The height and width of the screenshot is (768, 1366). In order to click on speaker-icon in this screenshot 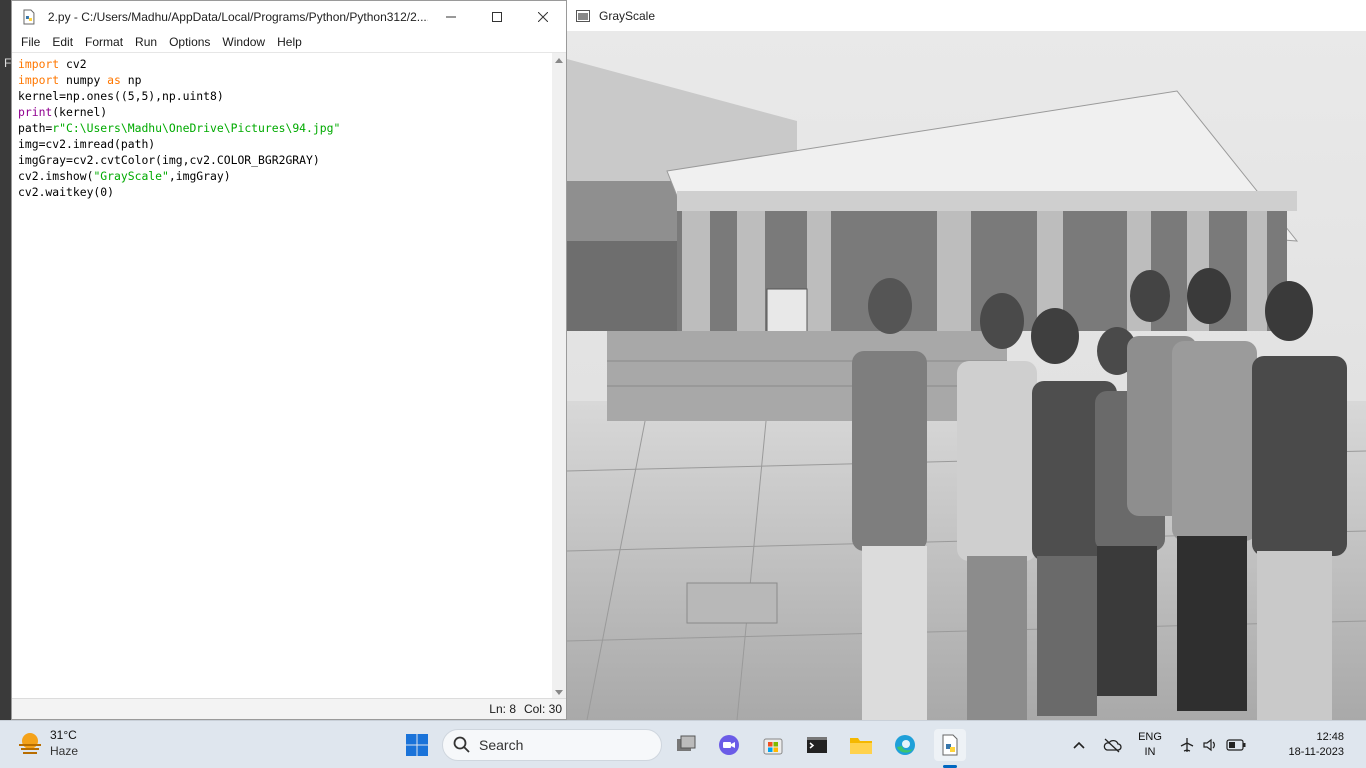, I will do `click(1209, 745)`.